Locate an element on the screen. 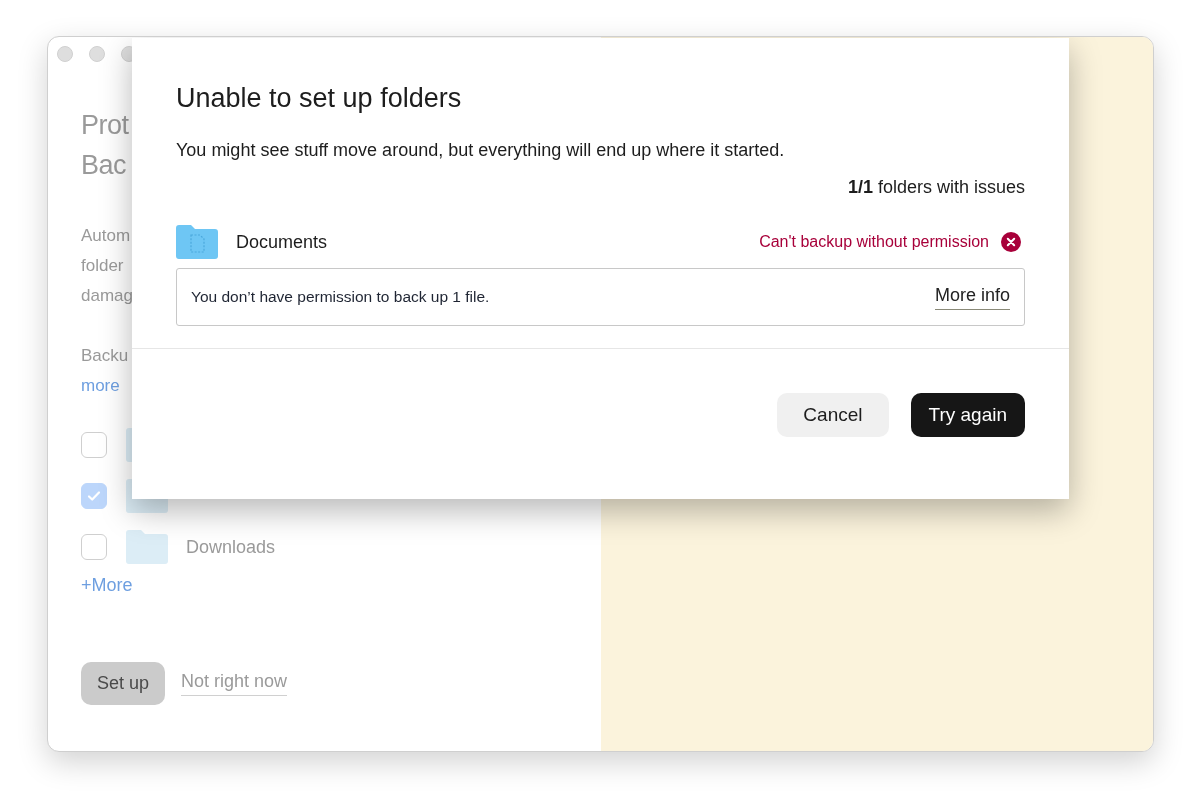 Image resolution: width=1199 pixels, height=809 pixels. checkmark-icon is located at coordinates (94, 496).